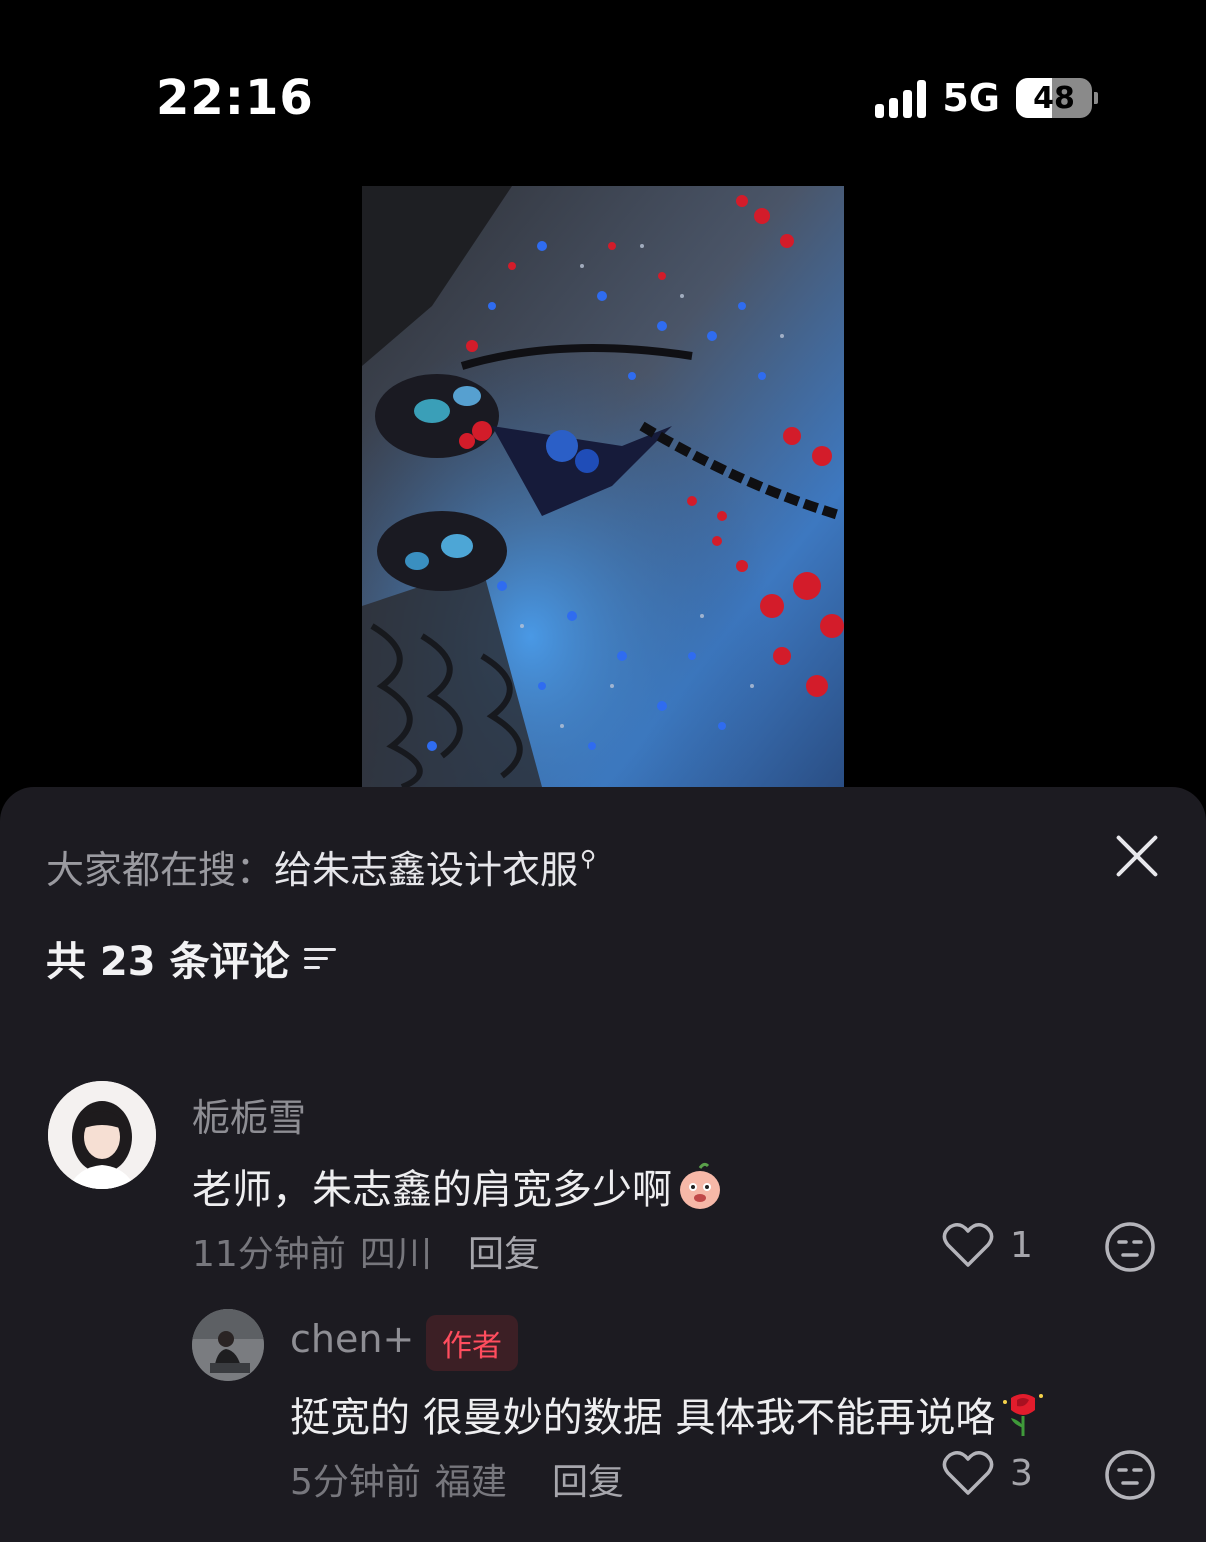 The height and width of the screenshot is (1542, 1206). I want to click on battery-percentage: 48, so click(1054, 98).